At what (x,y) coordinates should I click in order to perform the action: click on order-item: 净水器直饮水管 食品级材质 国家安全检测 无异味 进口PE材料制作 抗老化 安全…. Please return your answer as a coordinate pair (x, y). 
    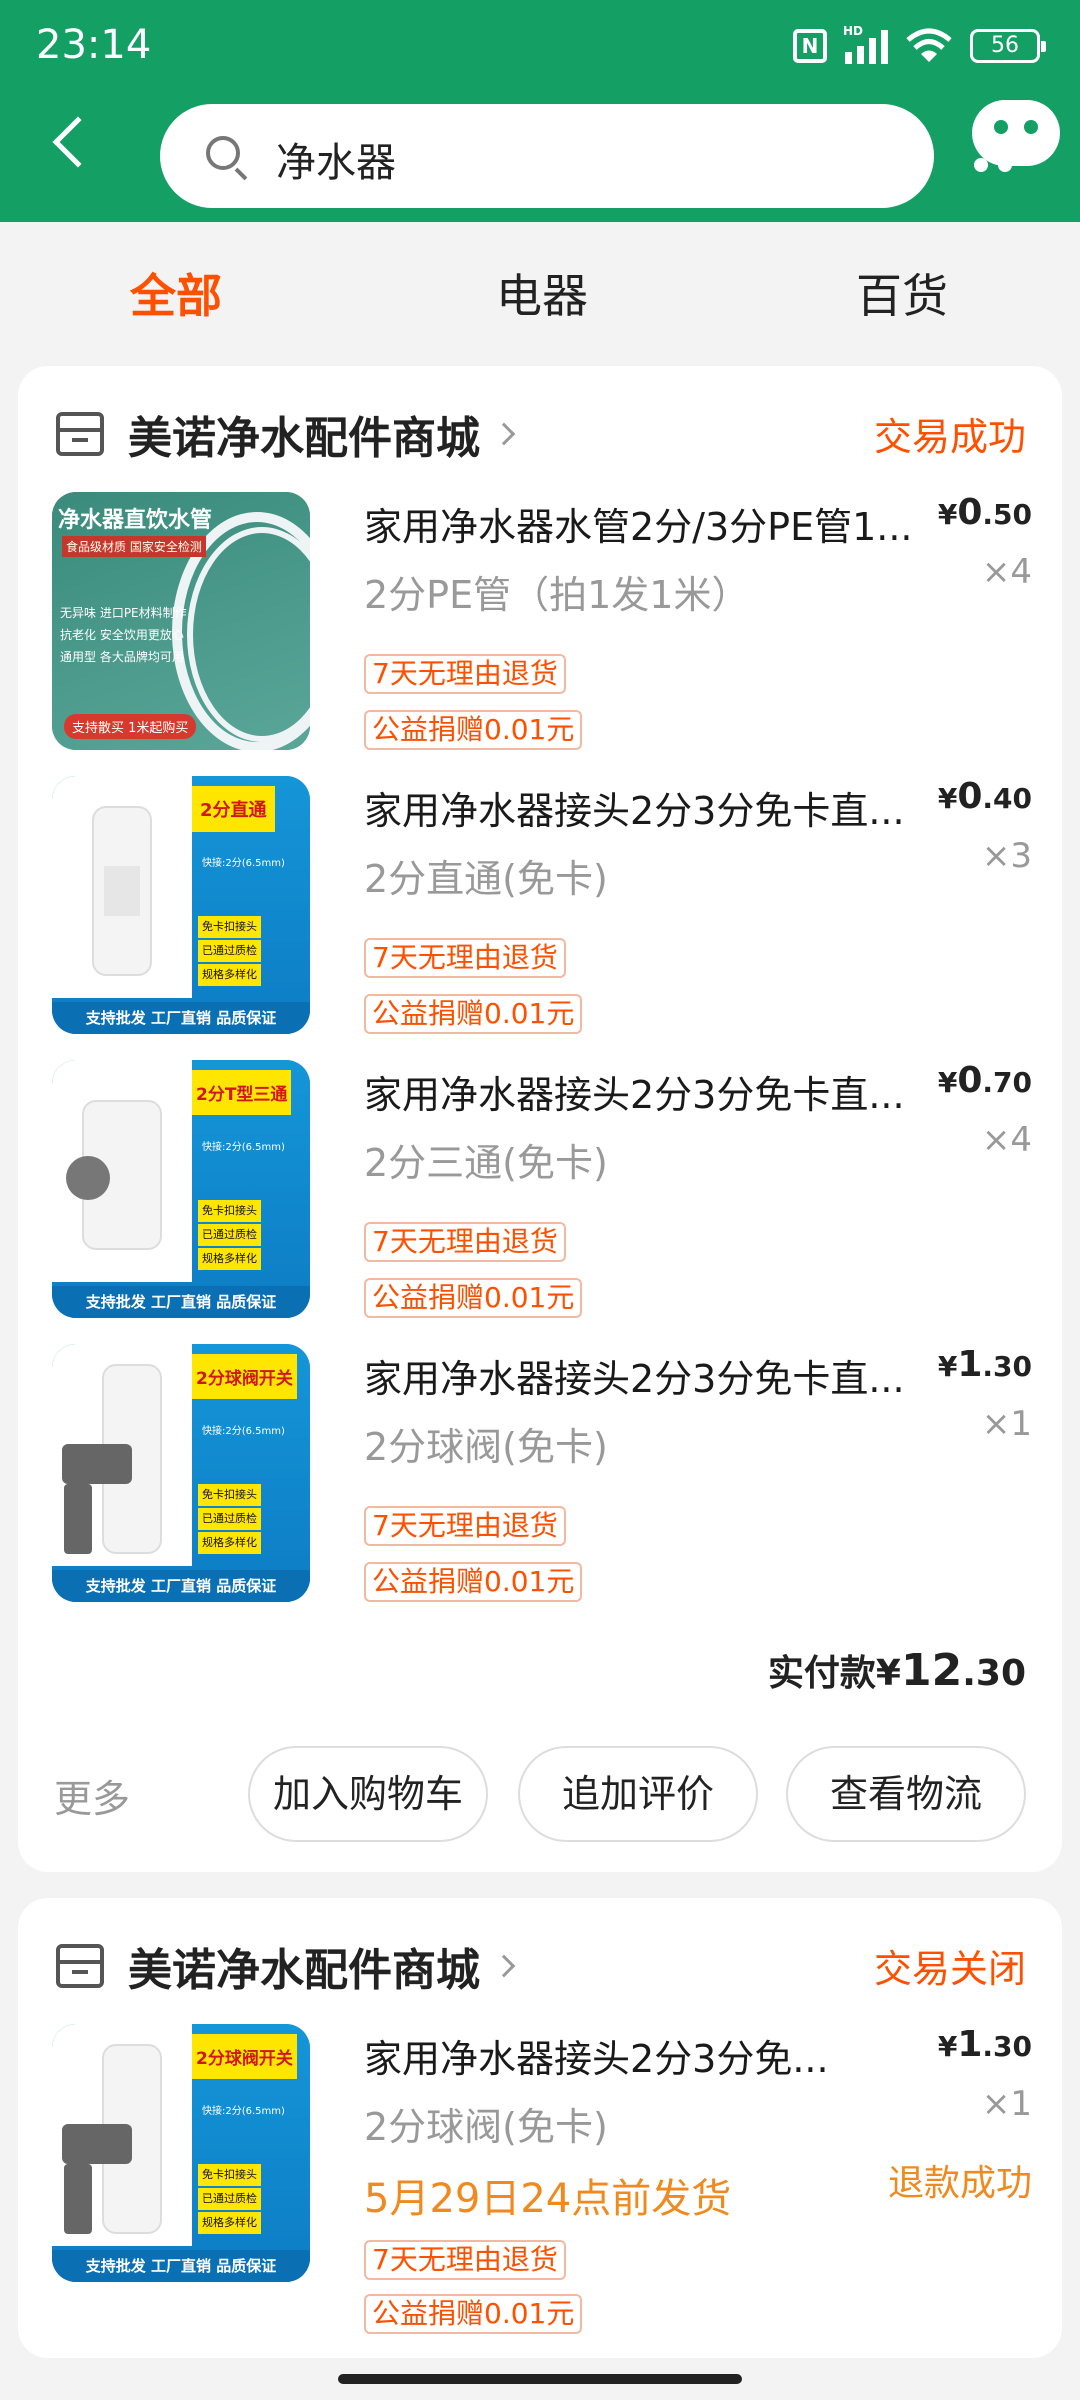
    Looking at the image, I should click on (542, 622).